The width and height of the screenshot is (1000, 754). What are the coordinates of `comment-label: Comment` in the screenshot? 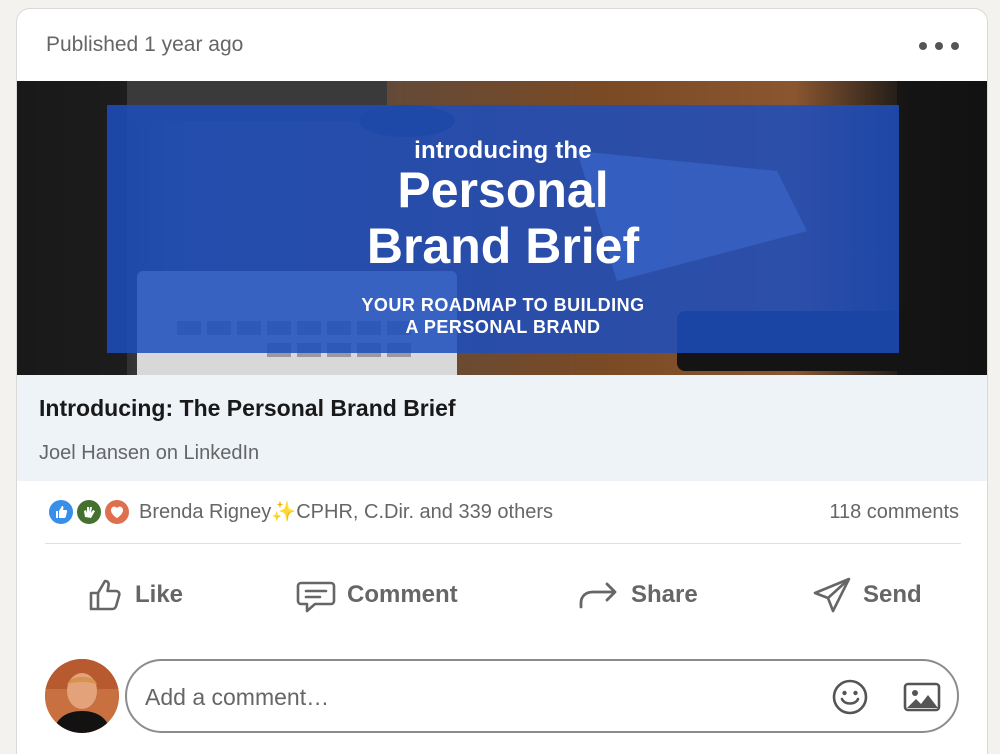 It's located at (402, 594).